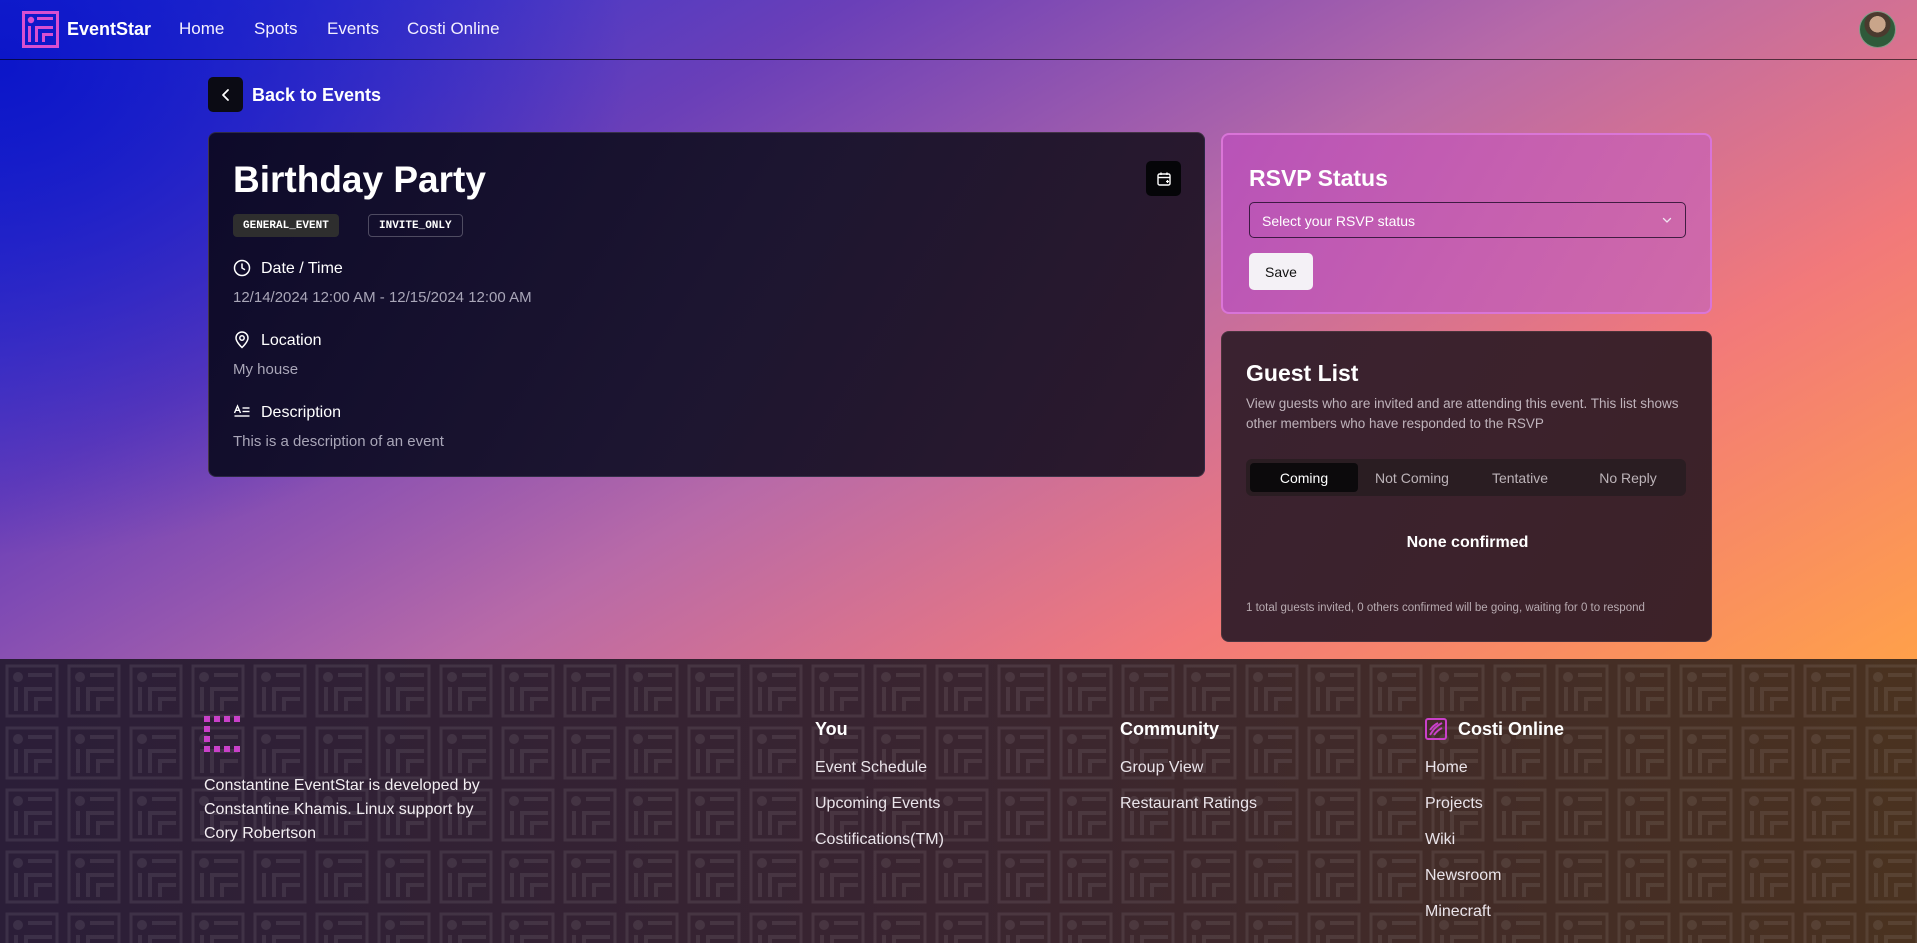  Describe the element at coordinates (415, 225) in the screenshot. I see `tag-invite-only: INVITE_ONLY` at that location.